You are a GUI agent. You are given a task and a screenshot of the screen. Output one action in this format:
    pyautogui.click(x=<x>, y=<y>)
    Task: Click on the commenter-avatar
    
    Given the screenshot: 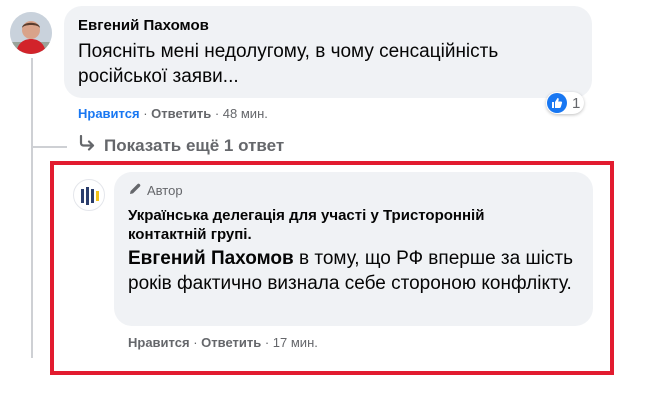 What is the action you would take?
    pyautogui.click(x=31, y=33)
    